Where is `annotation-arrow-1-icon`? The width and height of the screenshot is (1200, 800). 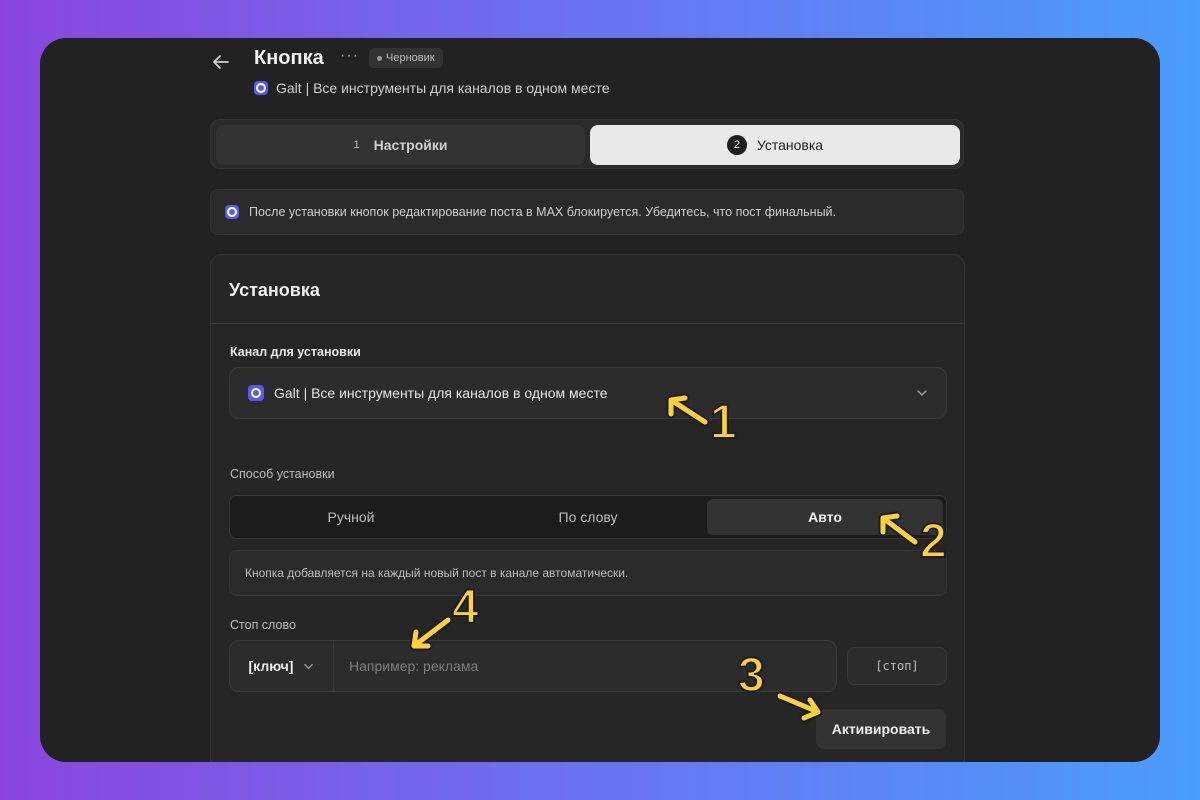 annotation-arrow-1-icon is located at coordinates (688, 410).